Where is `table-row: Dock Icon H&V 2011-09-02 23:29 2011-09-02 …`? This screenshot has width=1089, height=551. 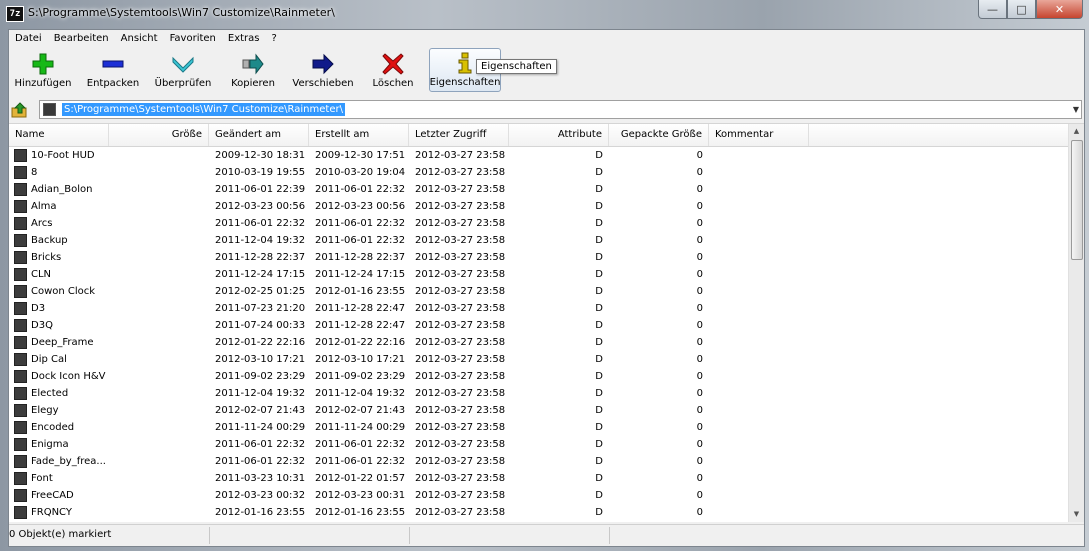 table-row: Dock Icon H&V 2011-09-02 23:29 2011-09-02 … is located at coordinates (539, 376).